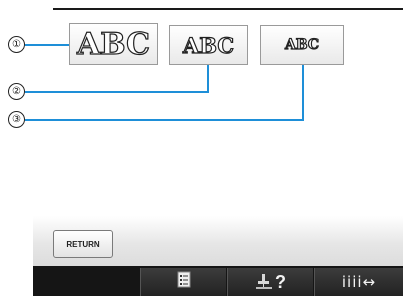 This screenshot has height=296, width=403. I want to click on return-button: RETURN, so click(83, 244).